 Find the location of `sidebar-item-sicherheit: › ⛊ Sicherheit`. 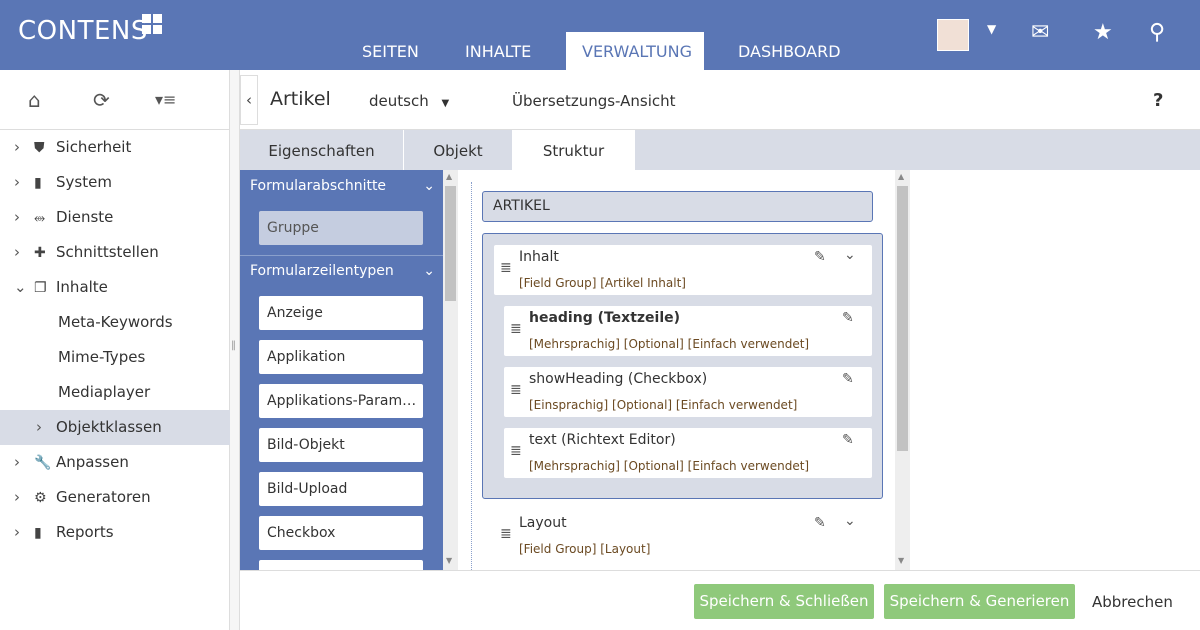

sidebar-item-sicherheit: › ⛊ Sicherheit is located at coordinates (115, 147).